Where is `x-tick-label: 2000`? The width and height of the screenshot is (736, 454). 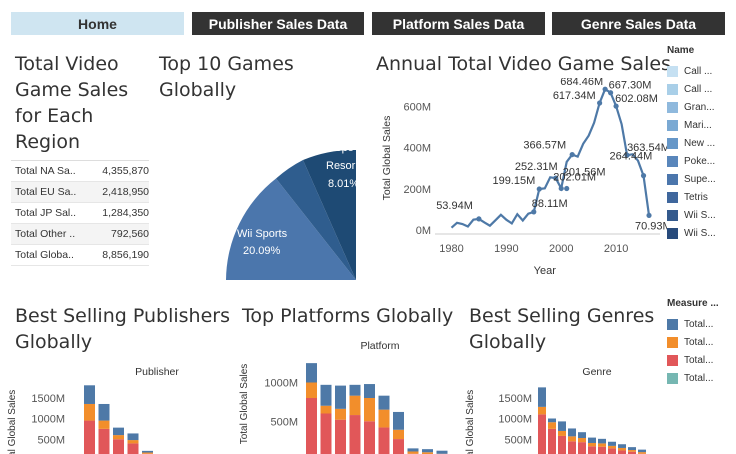 x-tick-label: 2000 is located at coordinates (561, 249).